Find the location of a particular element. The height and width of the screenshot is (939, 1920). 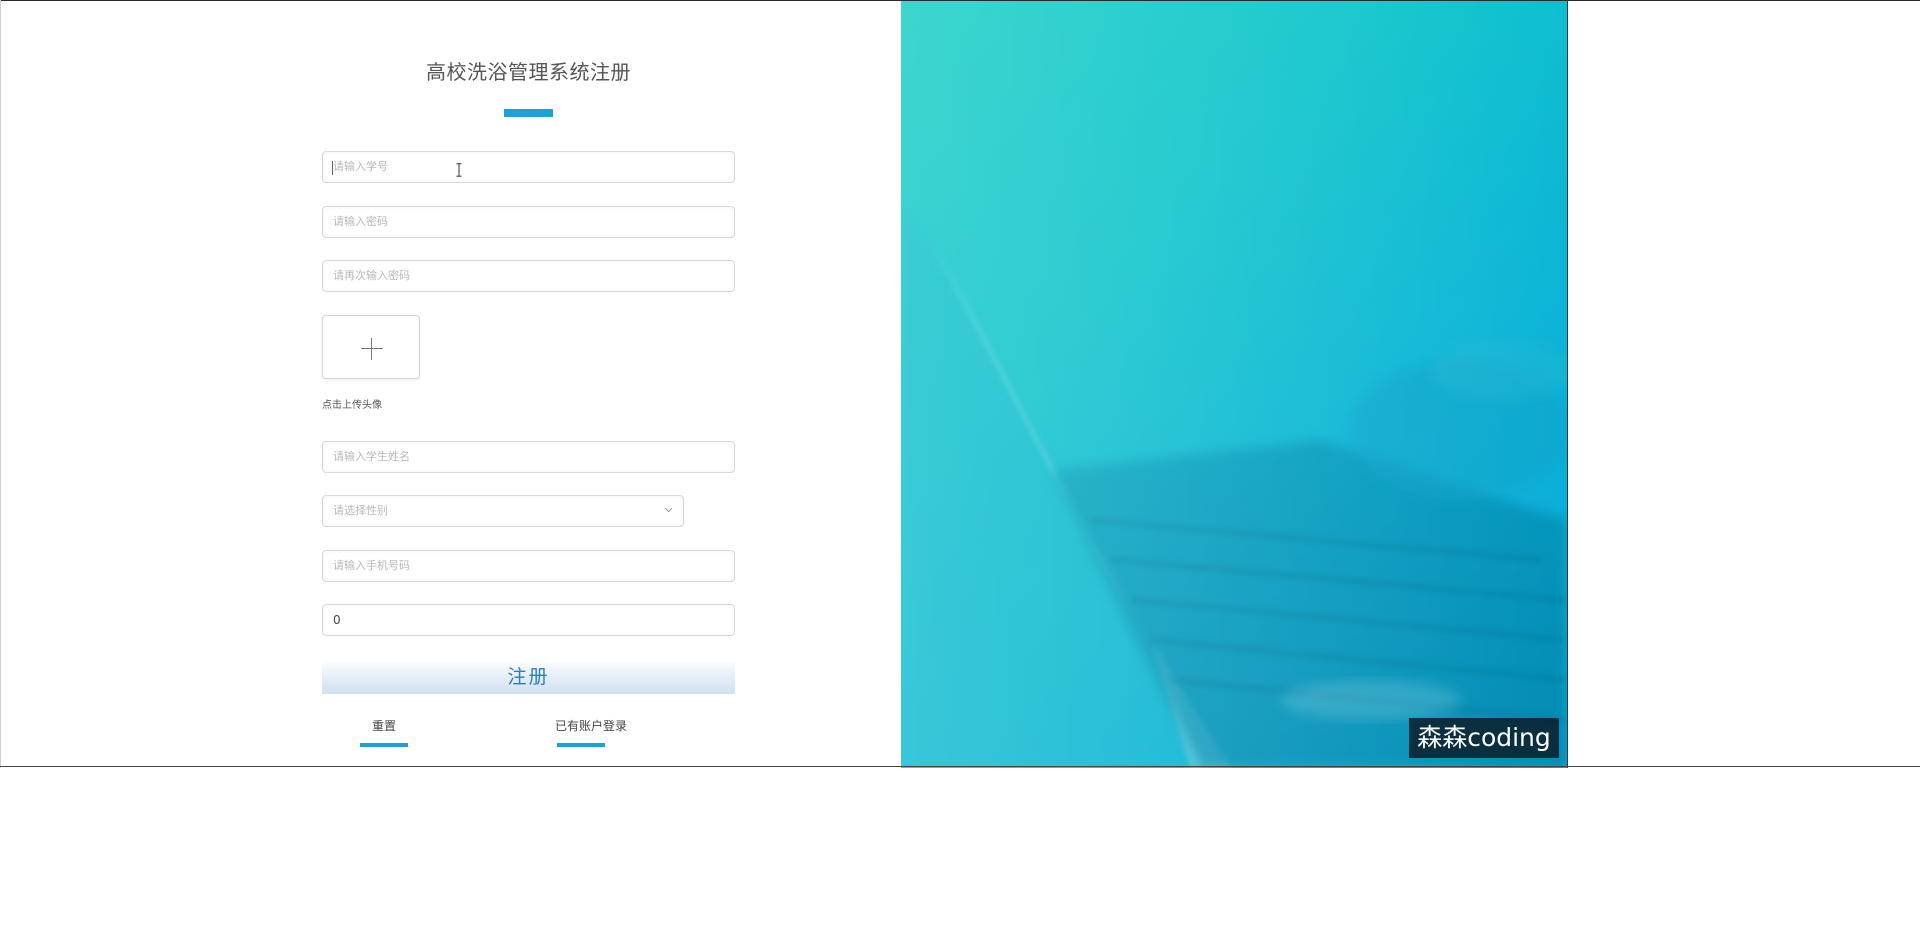

gender-select: 请选择性别 is located at coordinates (503, 511).